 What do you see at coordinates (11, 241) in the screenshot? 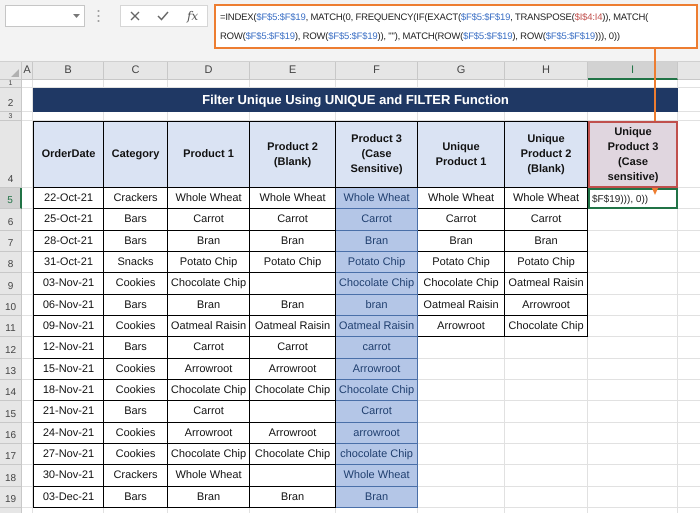
I see `row-header: 7` at bounding box center [11, 241].